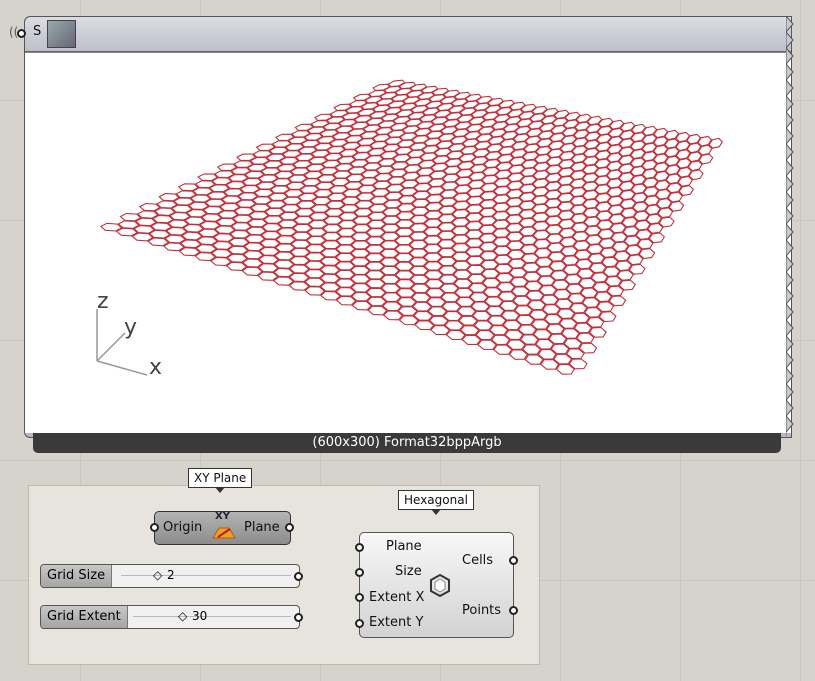 The height and width of the screenshot is (681, 815). Describe the element at coordinates (513, 560) in the screenshot. I see `hexagonal-cells-port` at that location.